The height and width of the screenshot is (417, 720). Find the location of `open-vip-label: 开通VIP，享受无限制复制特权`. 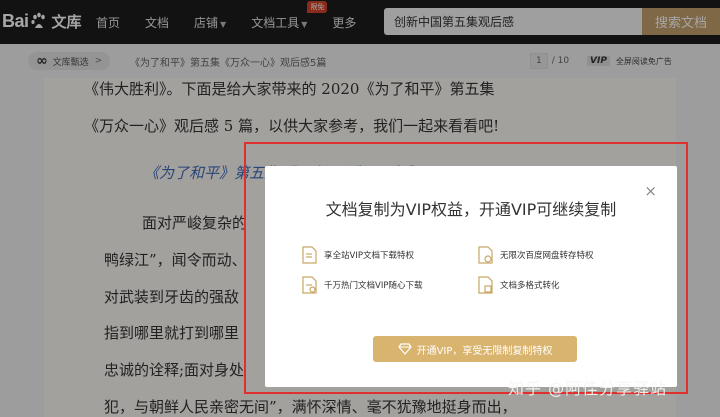

open-vip-label: 开通VIP，享受无限制复制特权 is located at coordinates (484, 351).